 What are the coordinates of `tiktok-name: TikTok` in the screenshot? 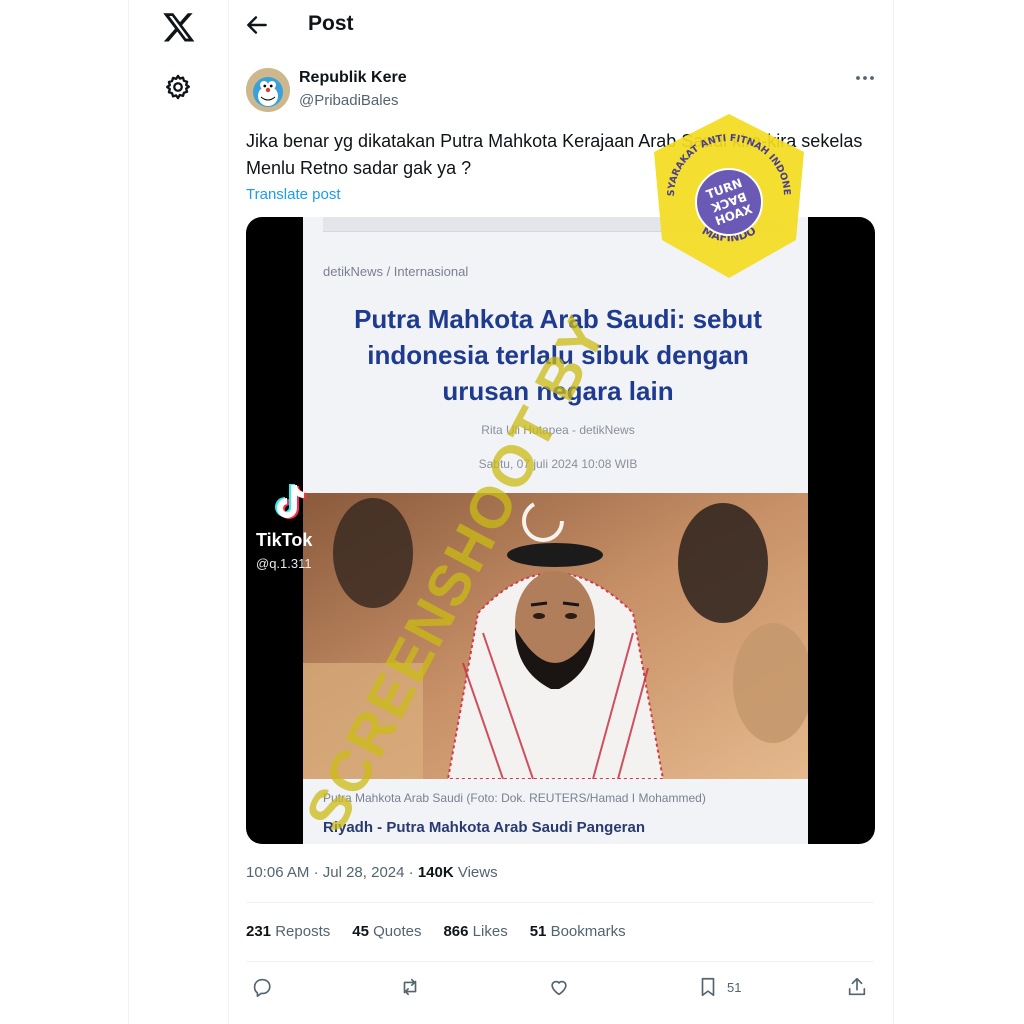 It's located at (284, 540).